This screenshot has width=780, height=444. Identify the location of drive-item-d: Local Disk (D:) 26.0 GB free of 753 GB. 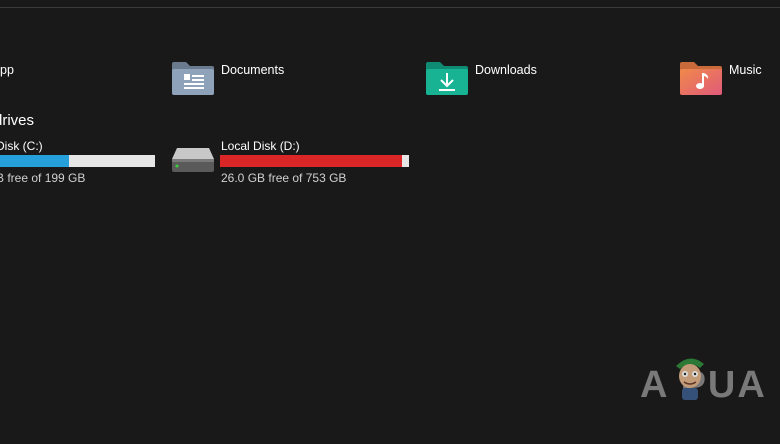
(291, 163).